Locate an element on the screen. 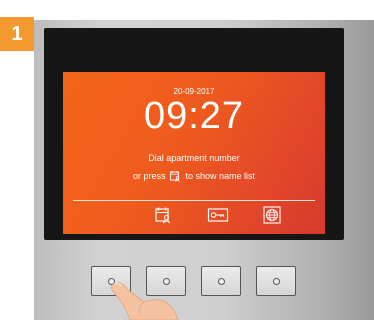 The image size is (374, 320). globe-icon is located at coordinates (272, 215).